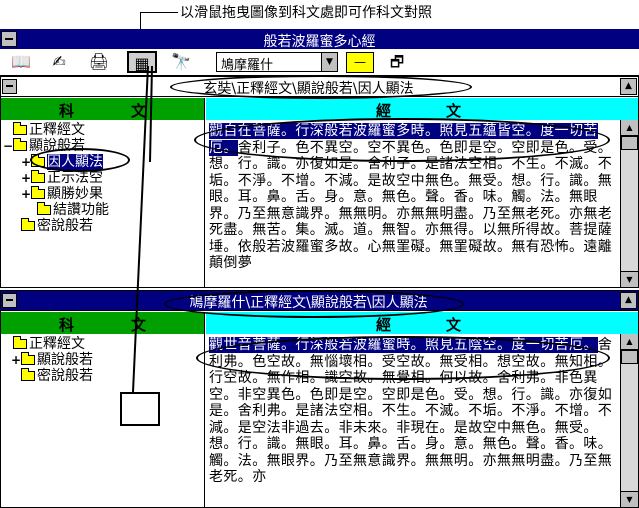  Describe the element at coordinates (103, 420) in the screenshot. I see `outline-tree: 正釋經文 + 顯說般若 密說般若` at that location.